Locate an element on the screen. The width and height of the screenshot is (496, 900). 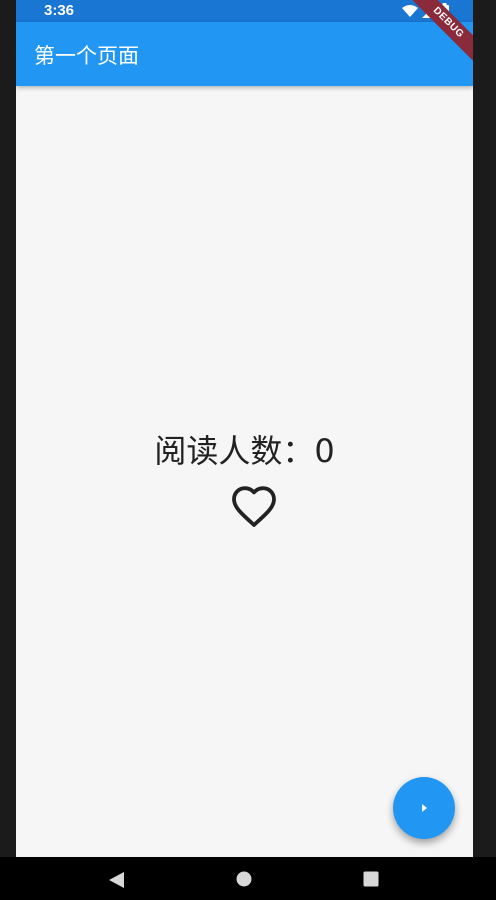
back-icon is located at coordinates (117, 882).